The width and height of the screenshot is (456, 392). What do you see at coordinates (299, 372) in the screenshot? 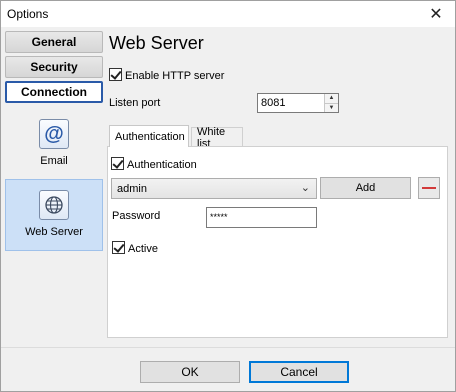
I see `cancel-button: Cancel` at bounding box center [299, 372].